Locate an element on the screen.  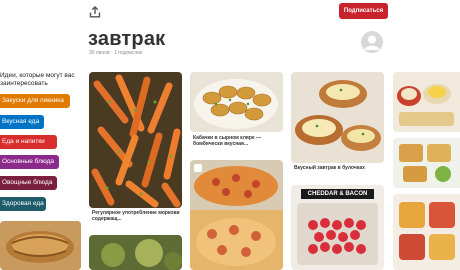
tag-food-drinks: Еда и напитки is located at coordinates (28, 142).